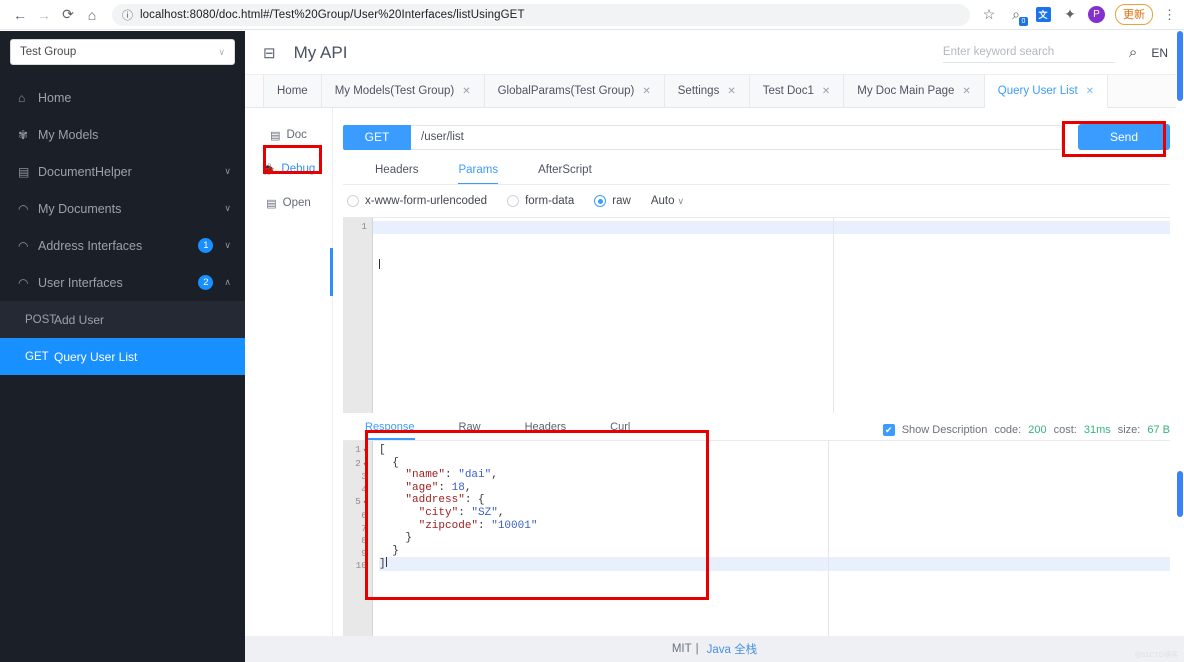  I want to click on body-type-label: x-www-form-urlencoded, so click(426, 201).